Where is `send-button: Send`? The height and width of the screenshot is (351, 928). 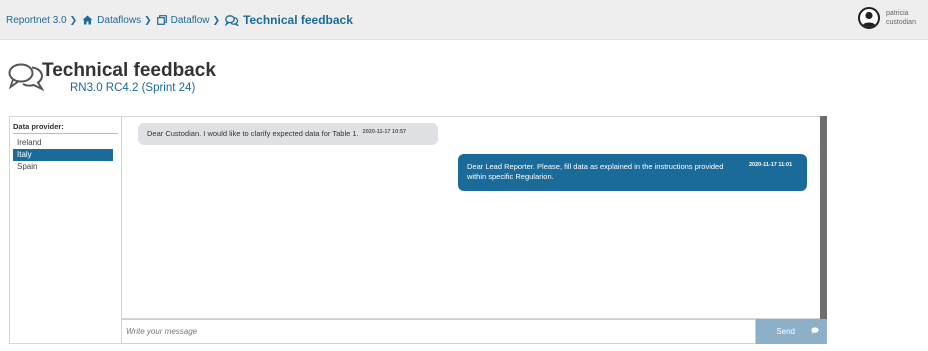
send-button: Send is located at coordinates (791, 331).